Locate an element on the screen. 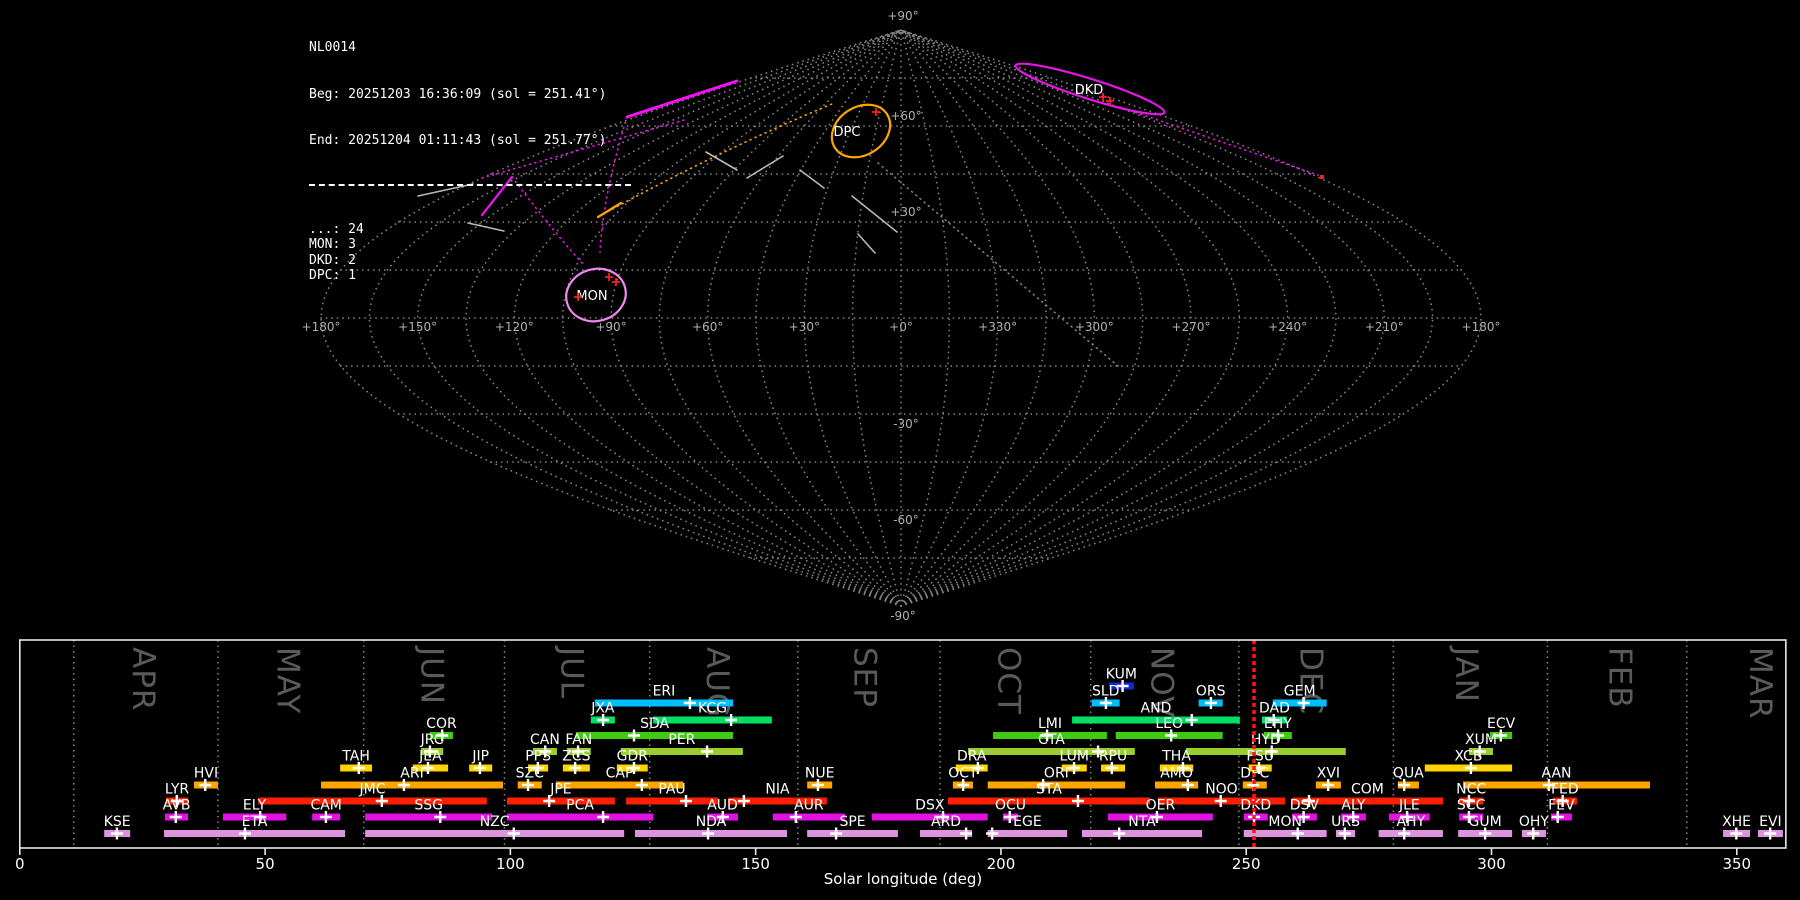  x-tick-label: 250 is located at coordinates (1246, 864).